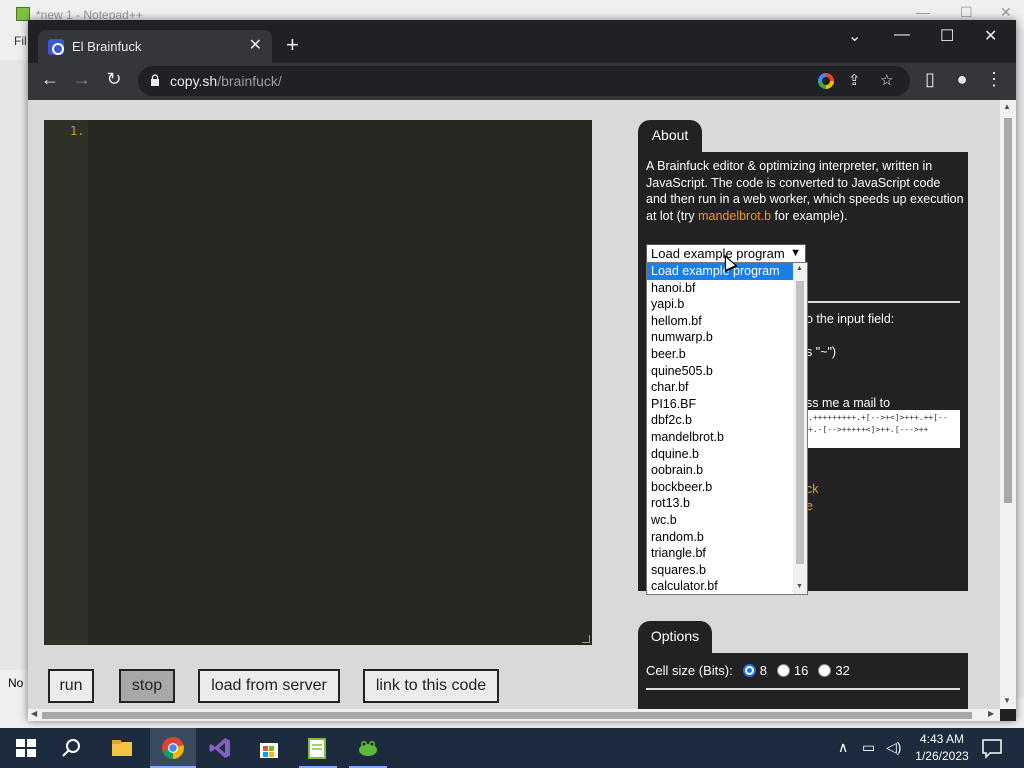 Image resolution: width=1024 pixels, height=768 pixels. Describe the element at coordinates (763, 670) in the screenshot. I see `cell-size-8-label: 8` at that location.